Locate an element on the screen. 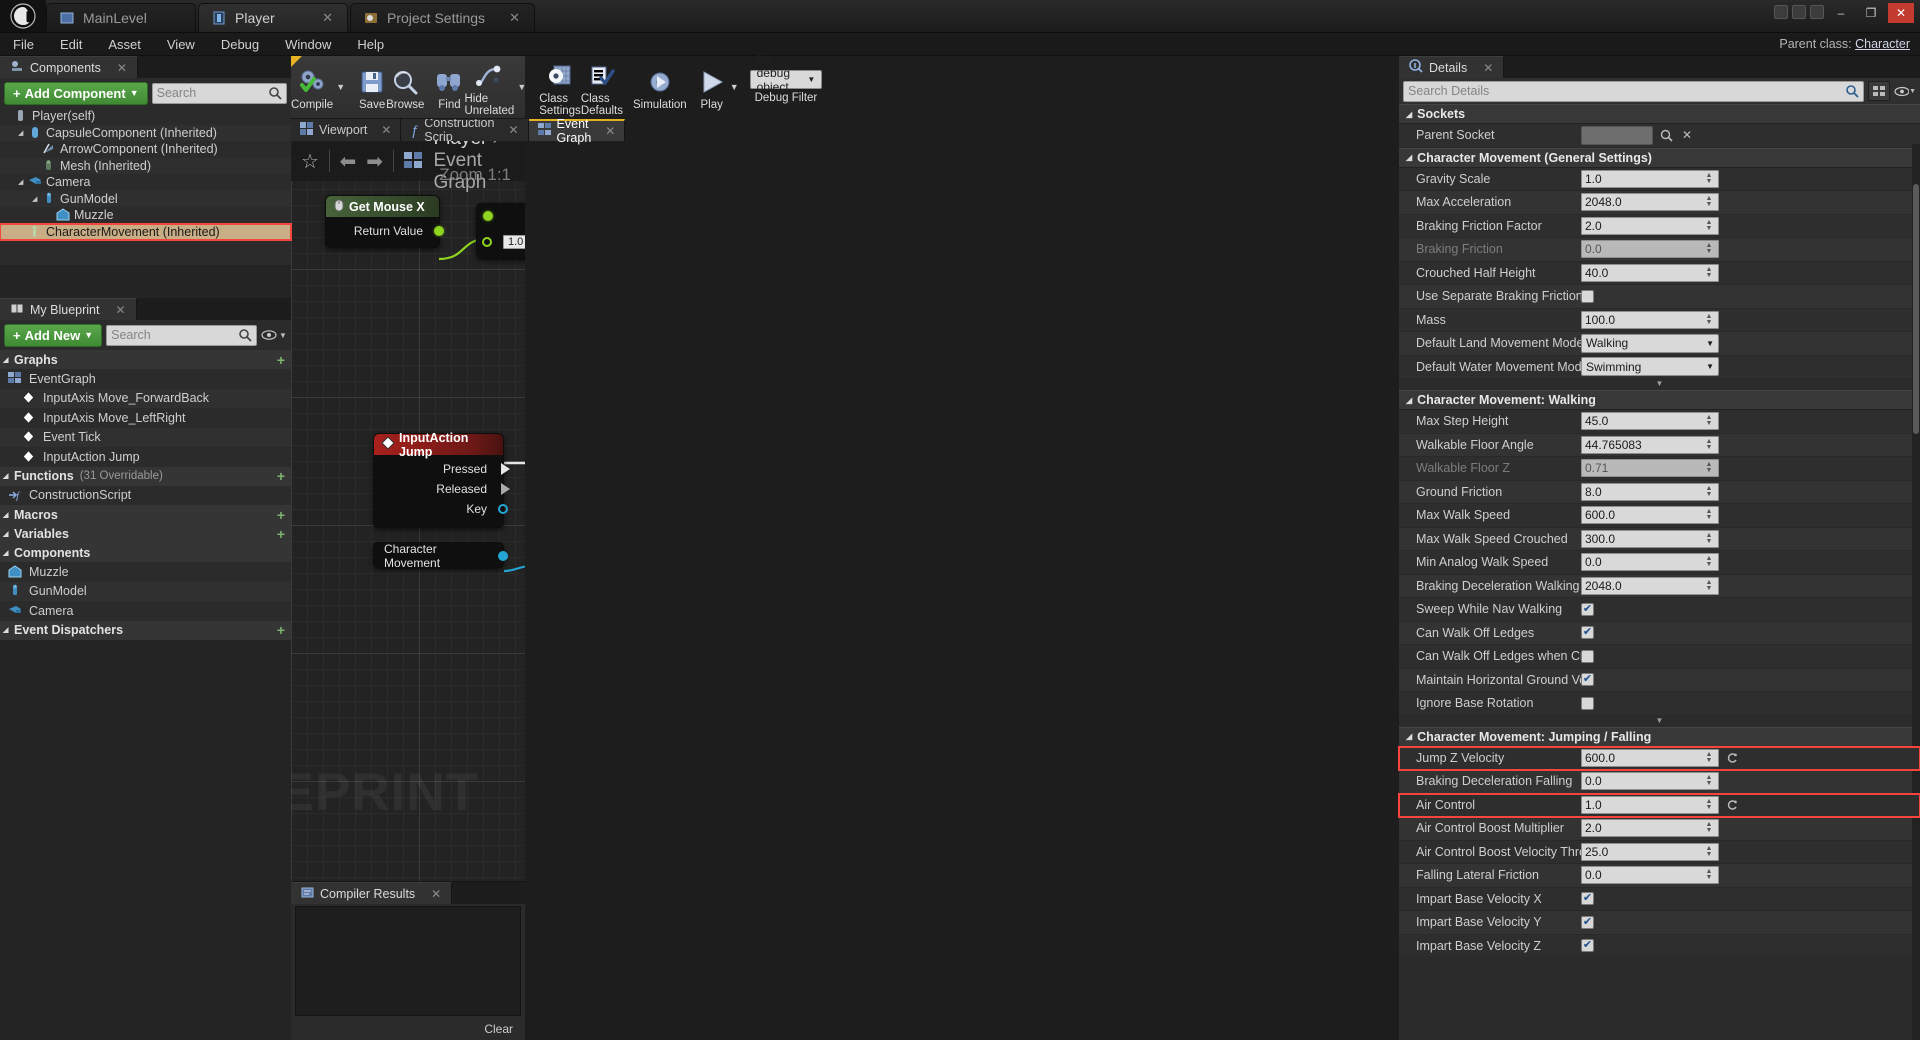 The height and width of the screenshot is (1040, 1920). myblueprint-search-input is located at coordinates (174, 335).